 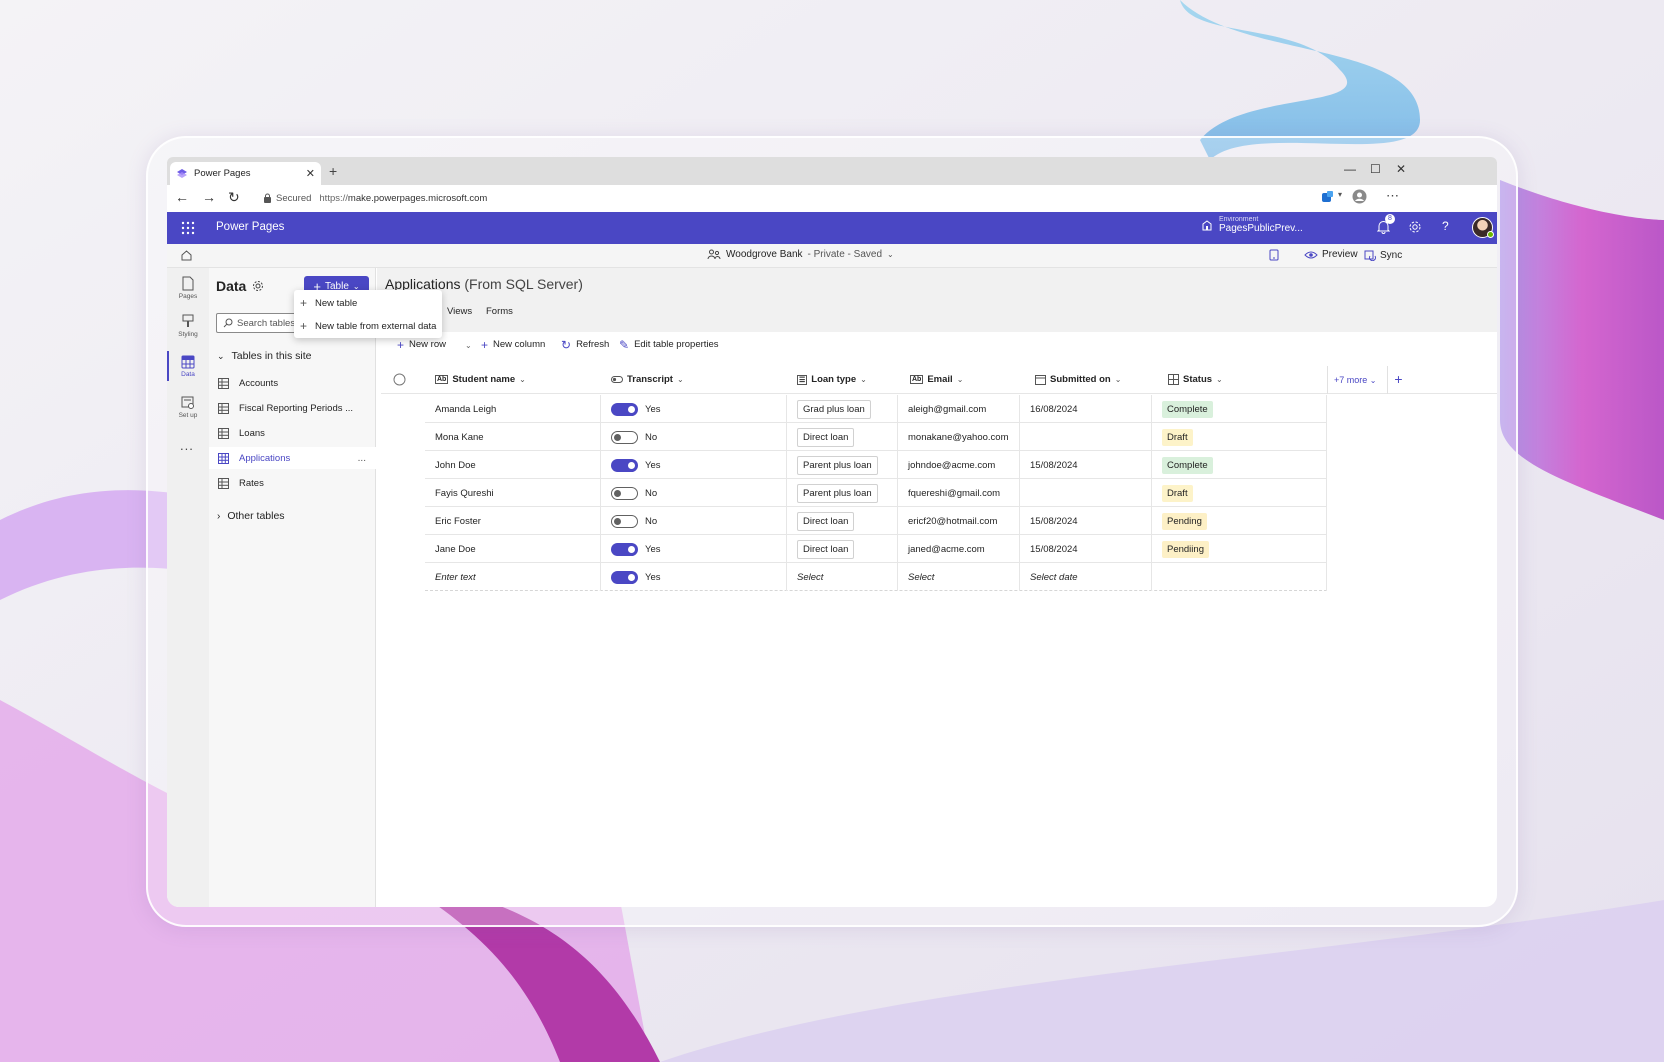 What do you see at coordinates (188, 366) in the screenshot?
I see `rail-item-data: Data` at bounding box center [188, 366].